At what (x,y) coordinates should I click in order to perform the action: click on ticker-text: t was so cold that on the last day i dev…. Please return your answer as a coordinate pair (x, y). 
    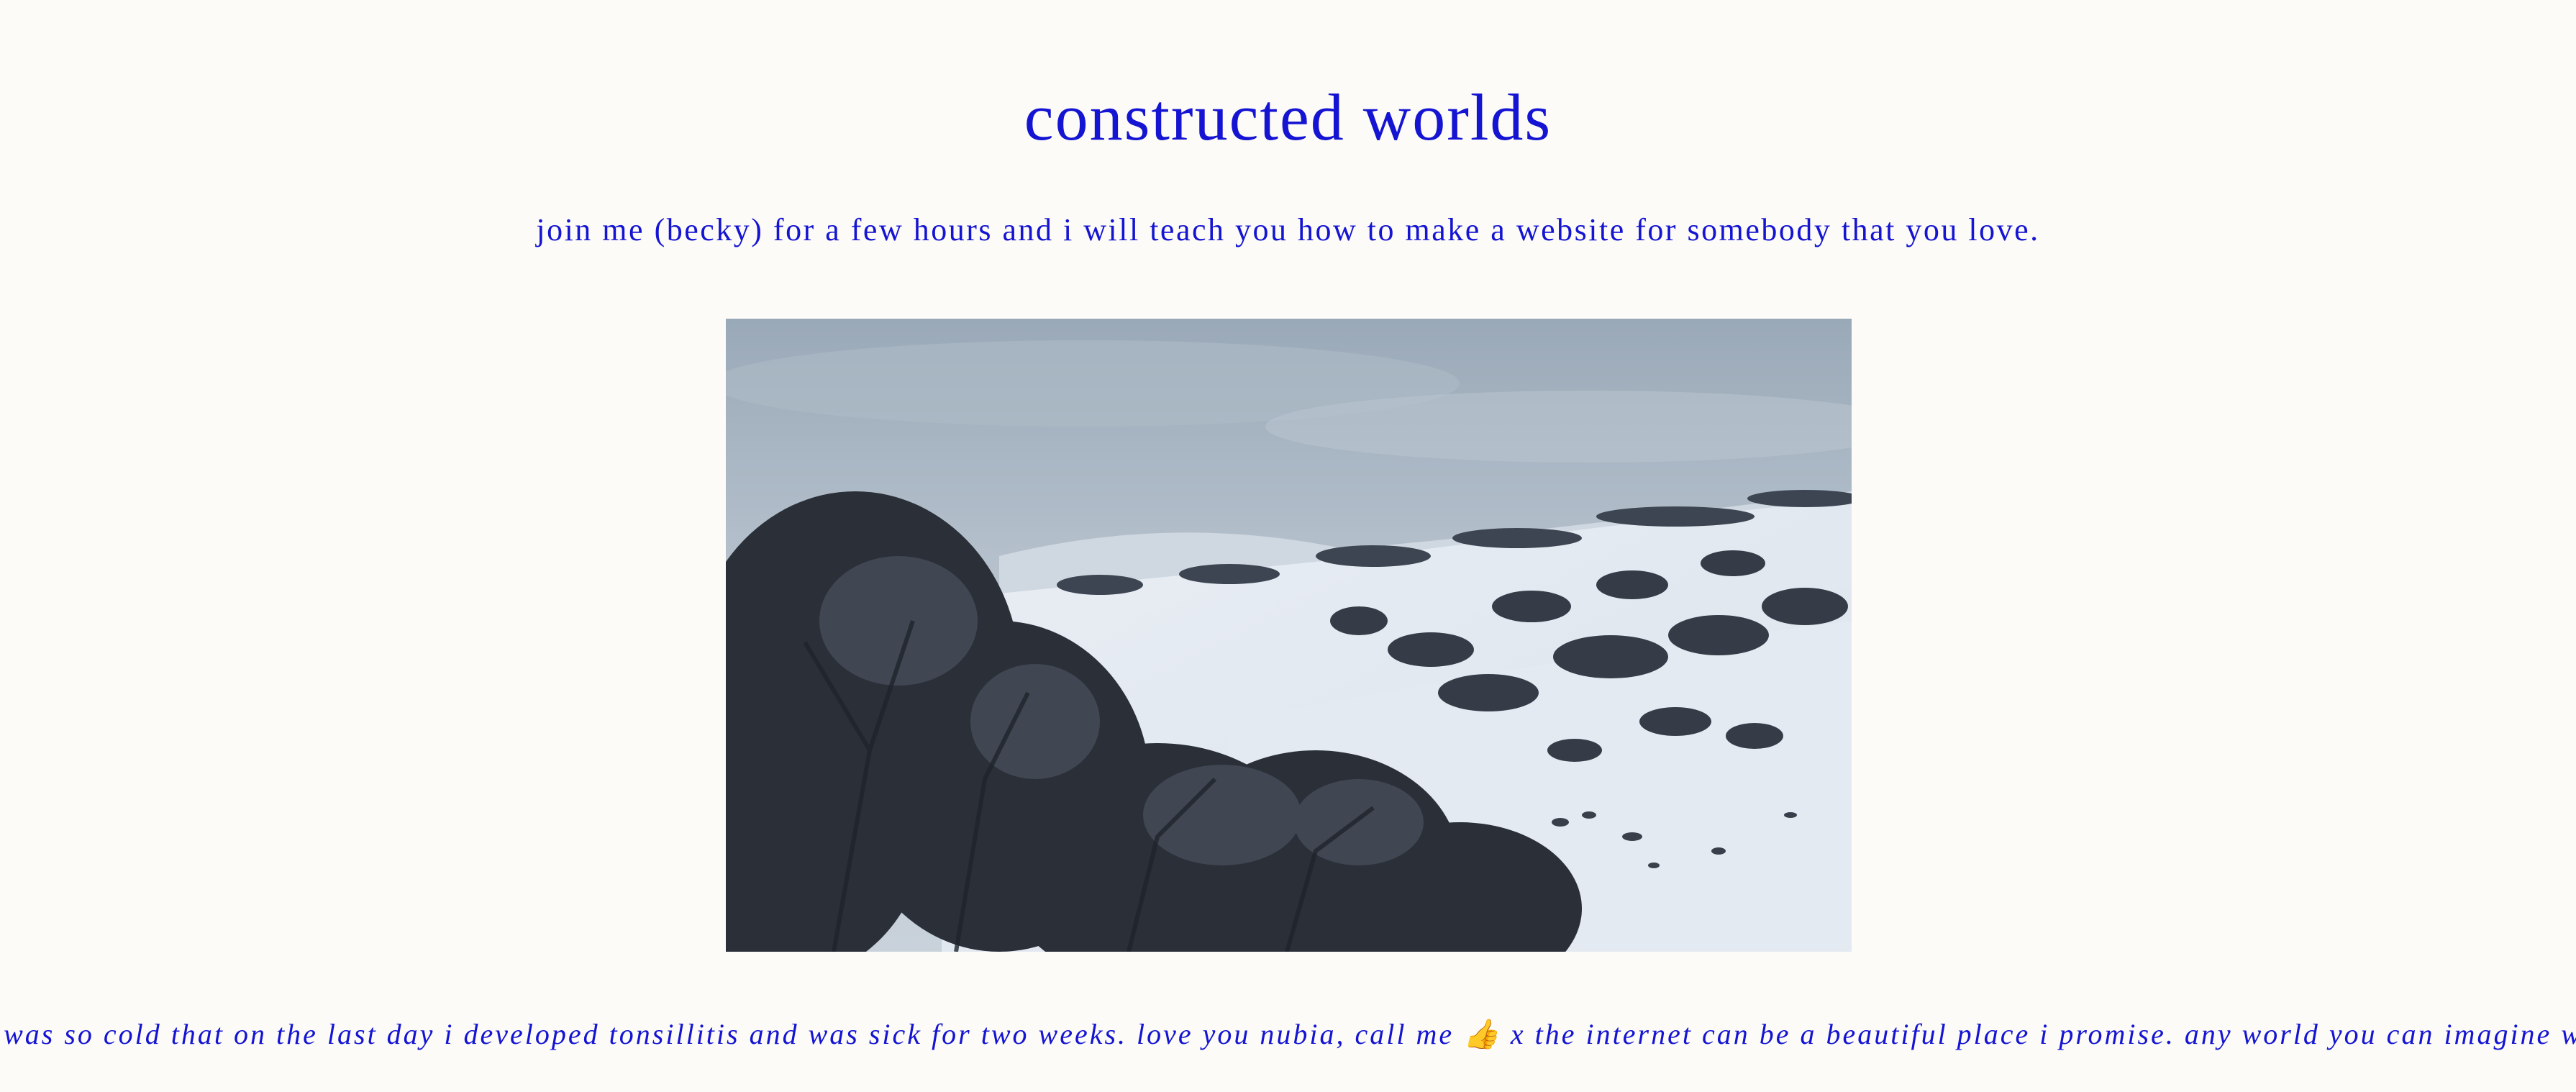
    Looking at the image, I should click on (1288, 1034).